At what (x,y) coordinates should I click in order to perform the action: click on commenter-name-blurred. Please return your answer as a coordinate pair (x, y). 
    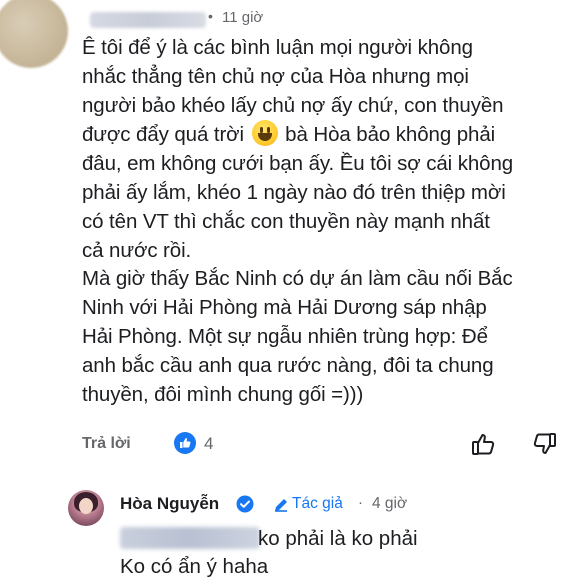
    Looking at the image, I should click on (148, 20).